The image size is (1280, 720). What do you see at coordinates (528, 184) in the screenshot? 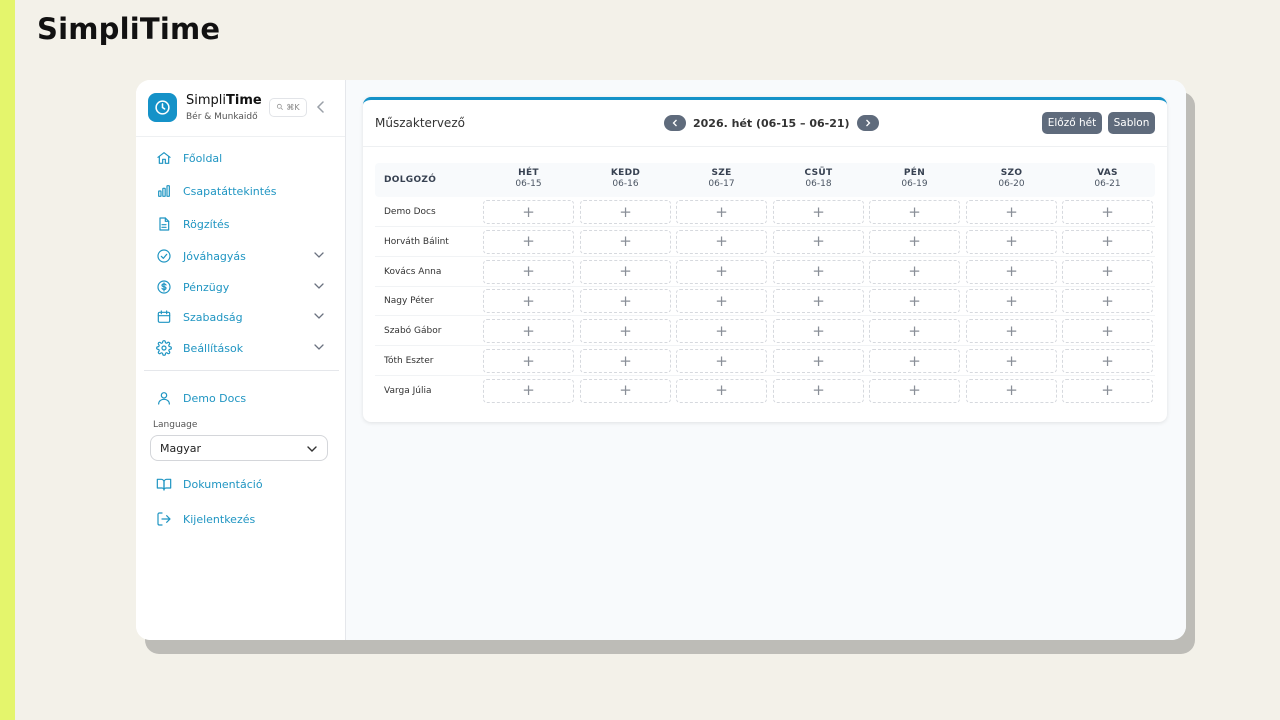
I see `day-date: 06-15` at bounding box center [528, 184].